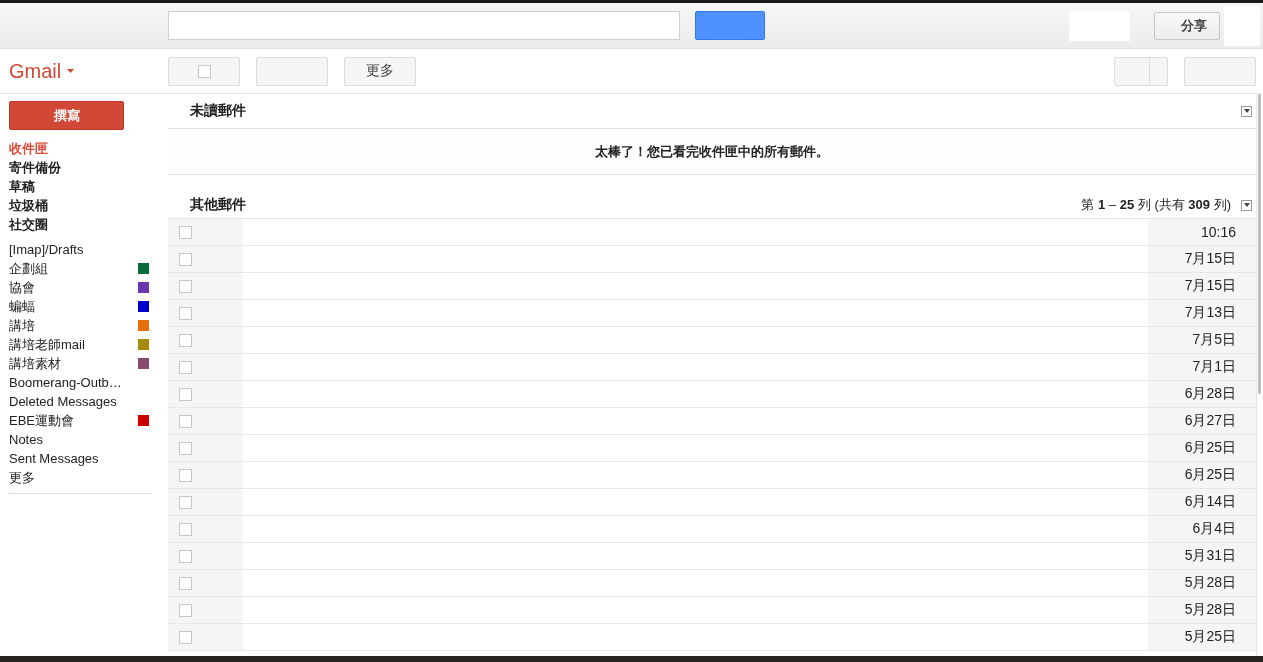  Describe the element at coordinates (1210, 394) in the screenshot. I see `message-date: 6月28日` at that location.